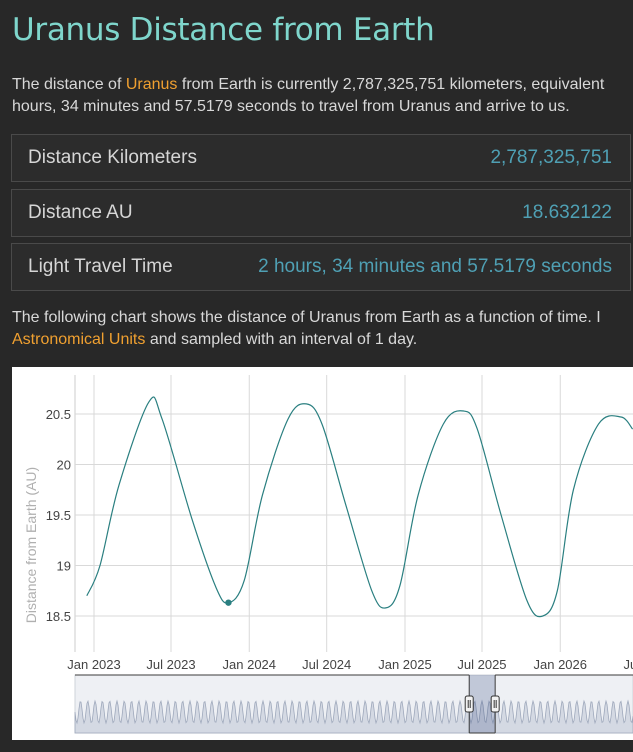 Image resolution: width=633 pixels, height=752 pixels. I want to click on y-tick-label: 18.5, so click(58, 616).